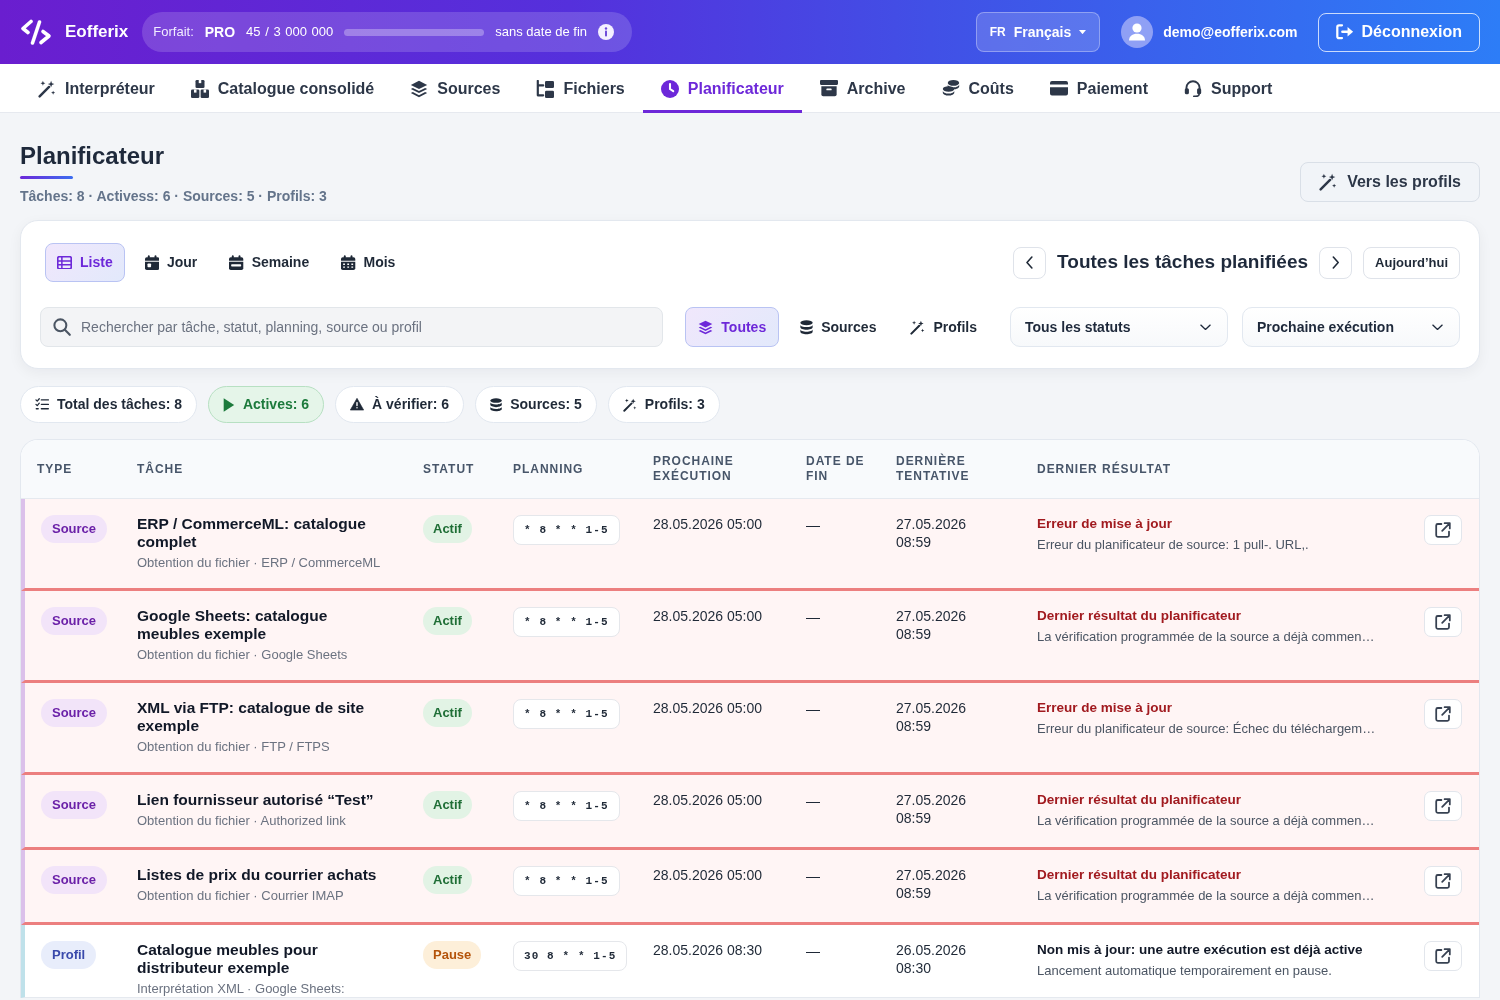  What do you see at coordinates (1228, 88) in the screenshot?
I see `nav-tab: Support` at bounding box center [1228, 88].